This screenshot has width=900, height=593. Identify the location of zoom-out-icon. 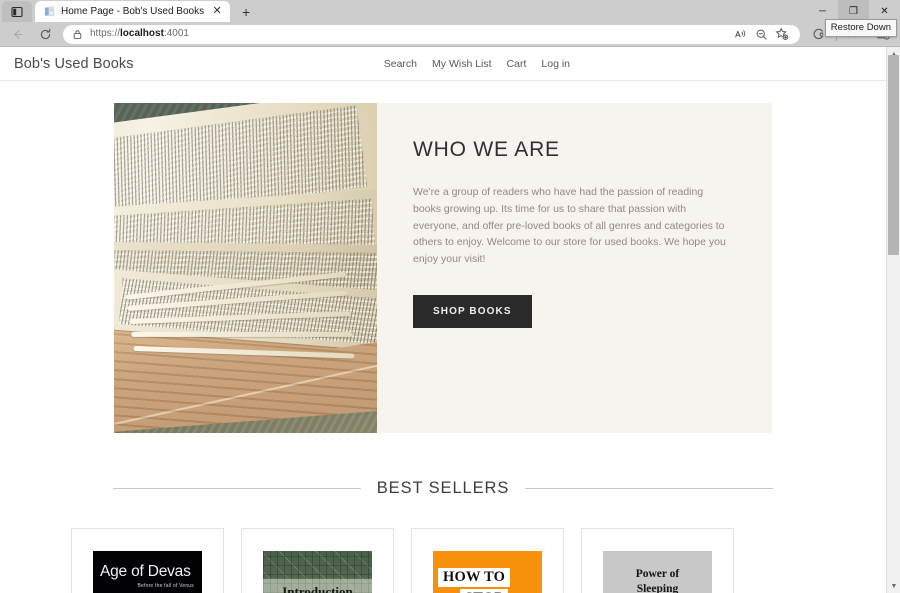
(761, 34).